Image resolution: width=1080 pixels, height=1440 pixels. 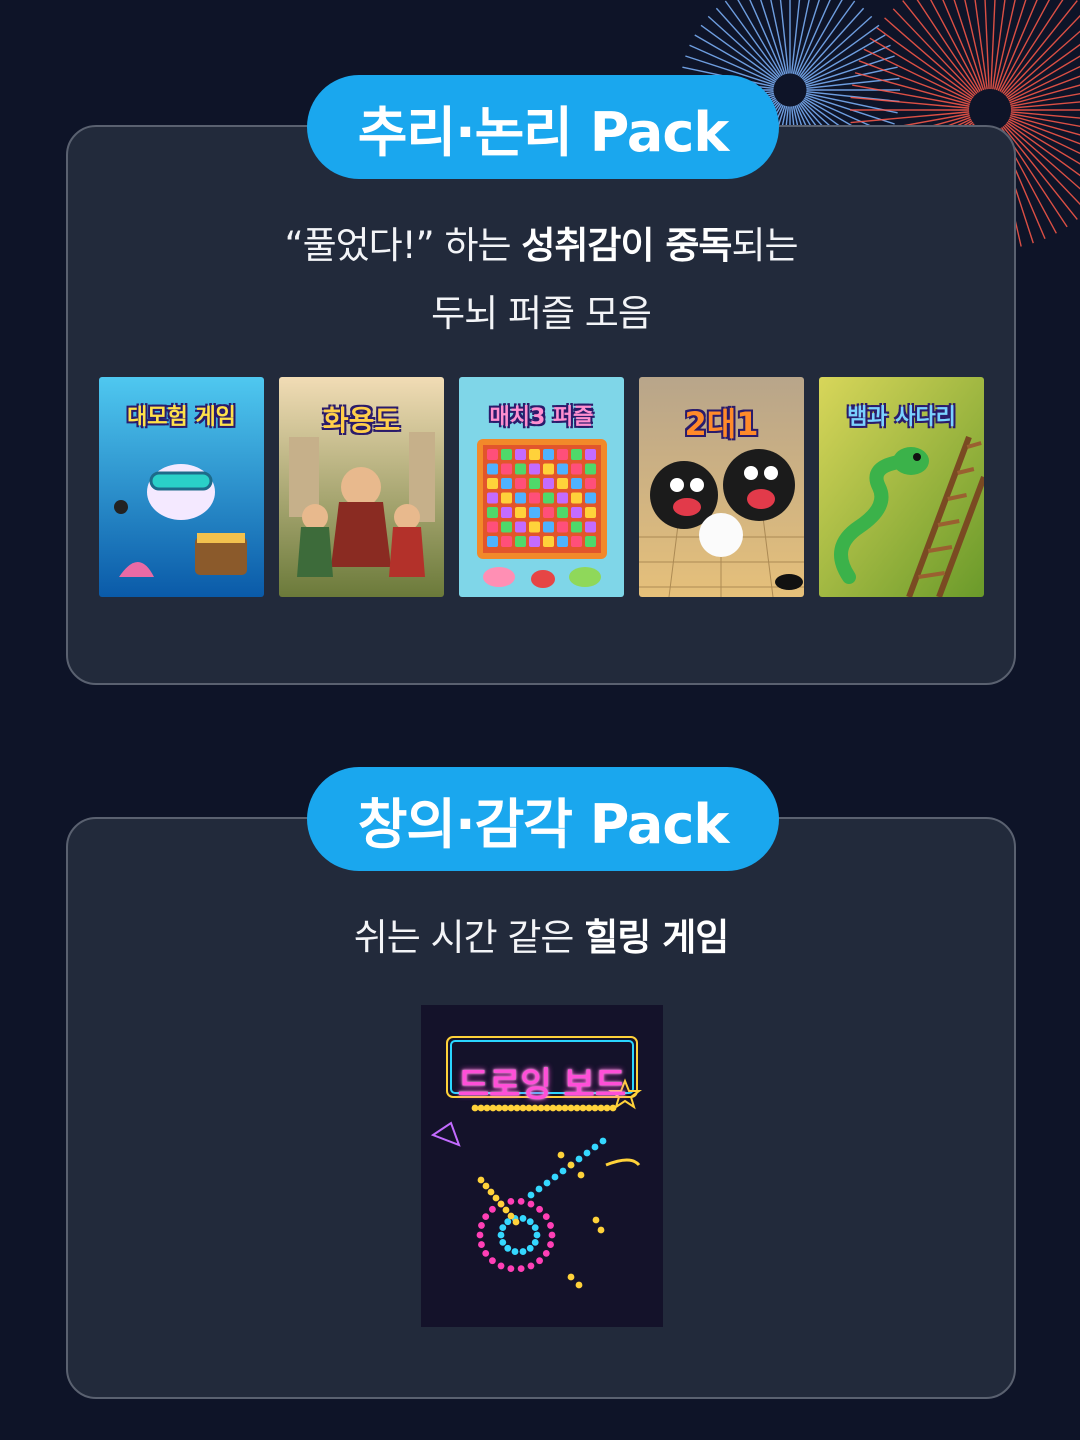 I want to click on game-title: 매치3 퍼즐, so click(x=541, y=417).